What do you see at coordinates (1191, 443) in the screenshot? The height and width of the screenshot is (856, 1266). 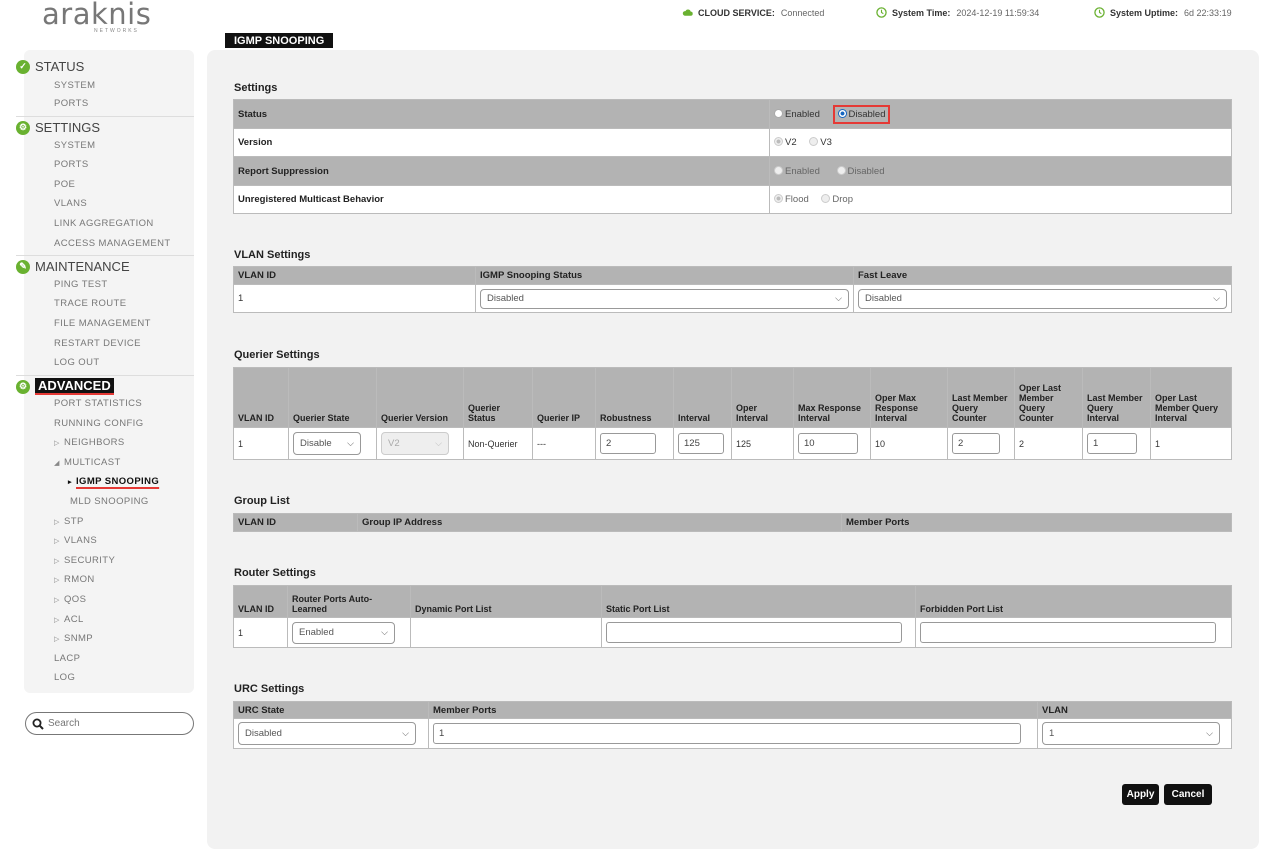 I see `oper-lmq-interval-cell: 1` at bounding box center [1191, 443].